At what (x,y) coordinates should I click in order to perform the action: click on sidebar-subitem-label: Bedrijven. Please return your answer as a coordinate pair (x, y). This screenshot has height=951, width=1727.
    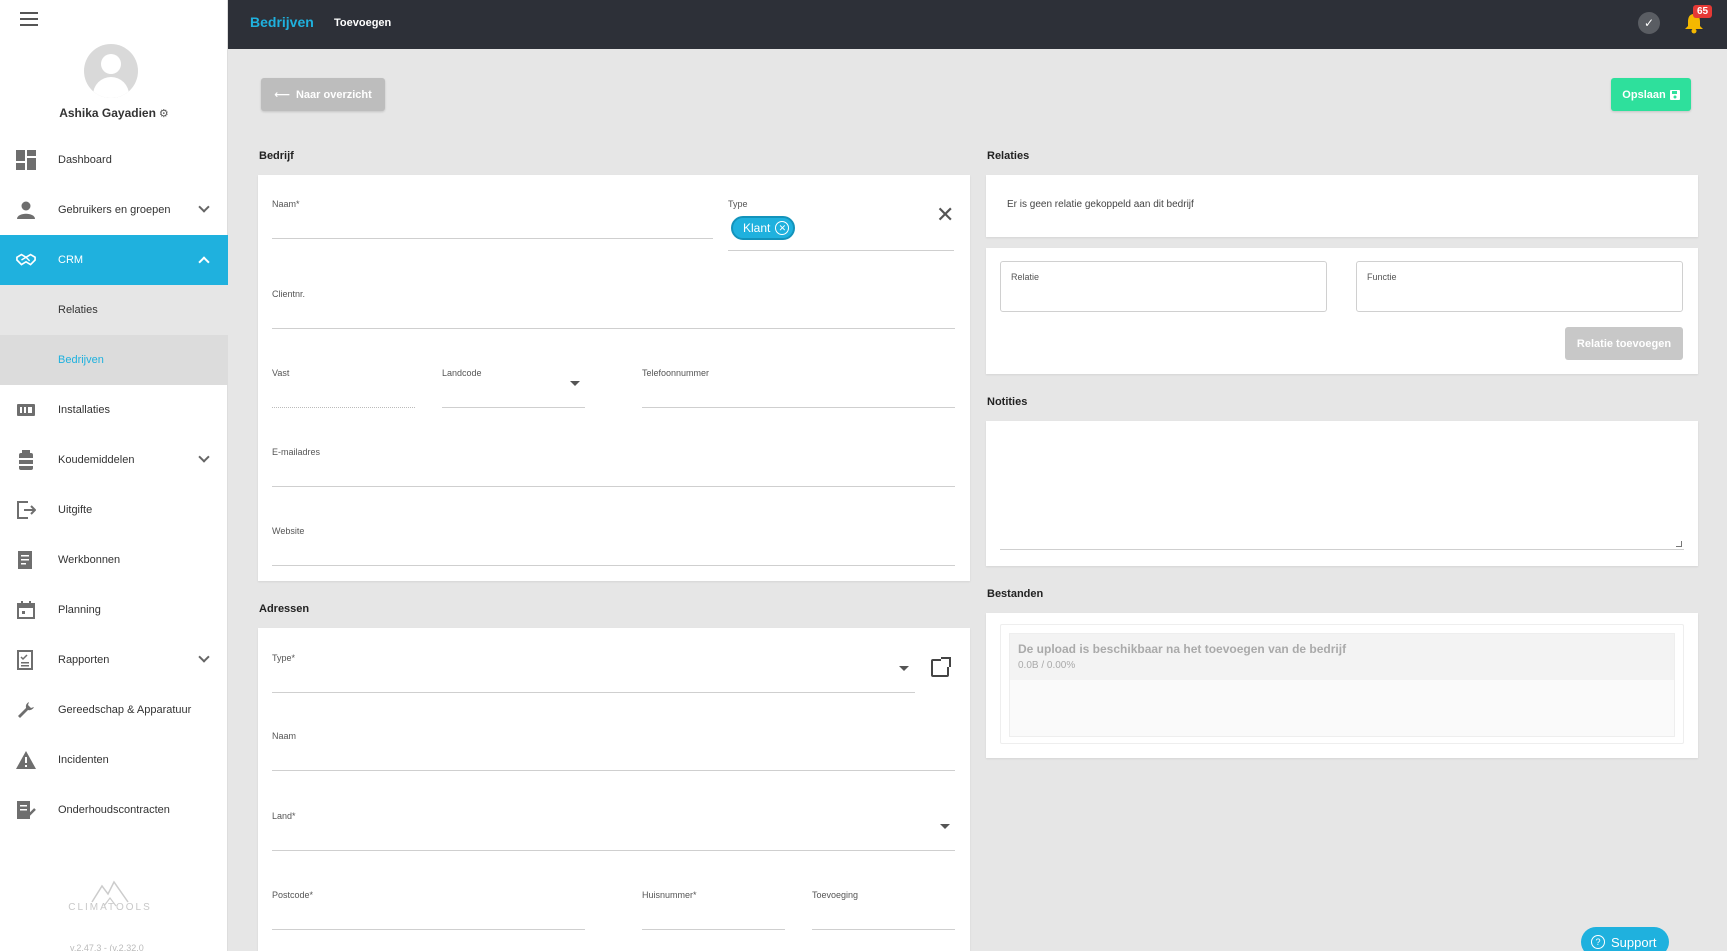
    Looking at the image, I should click on (81, 360).